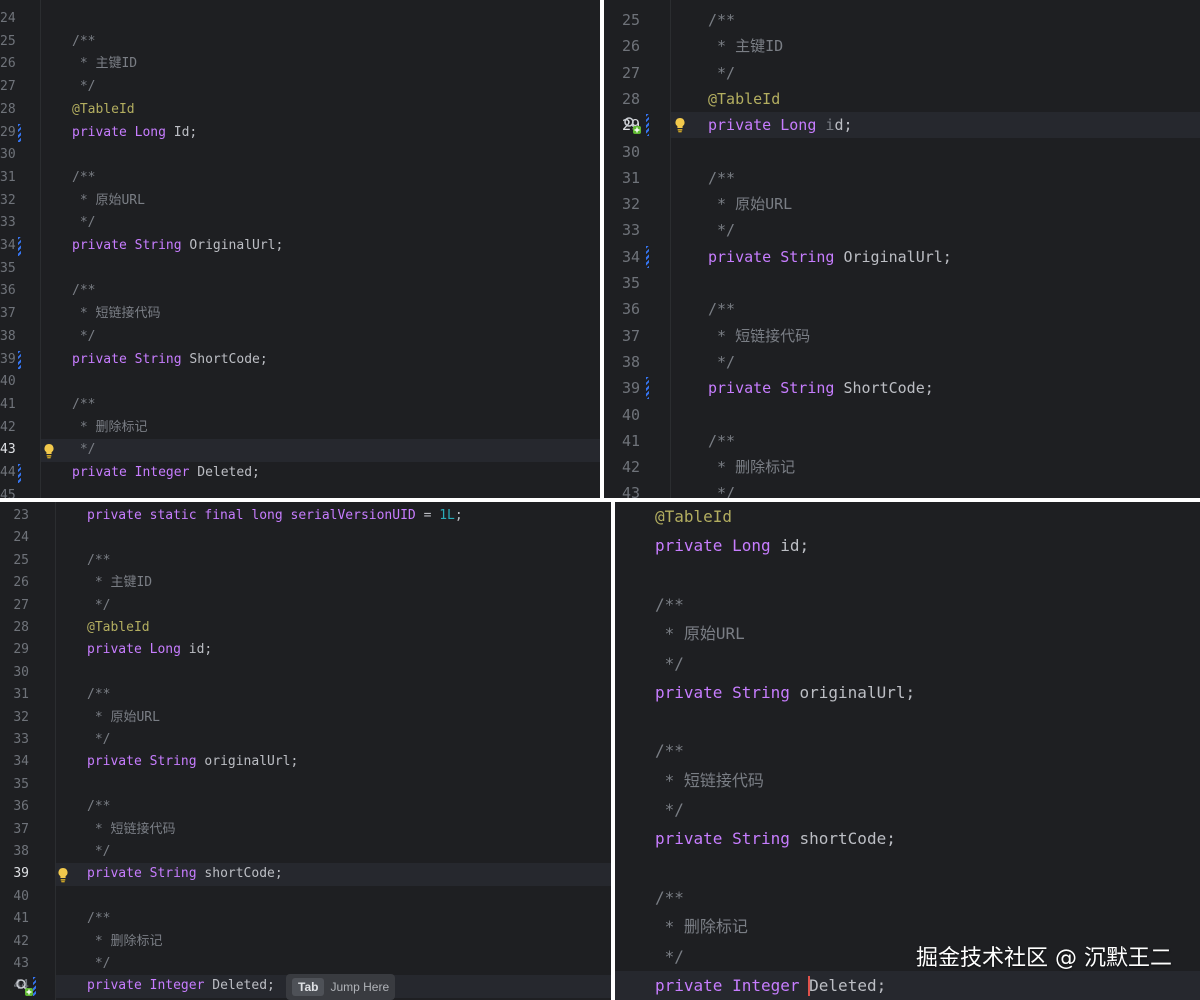 The height and width of the screenshot is (1000, 1200). What do you see at coordinates (907, 985) in the screenshot?
I see `code-line: private Integer Deleted;` at bounding box center [907, 985].